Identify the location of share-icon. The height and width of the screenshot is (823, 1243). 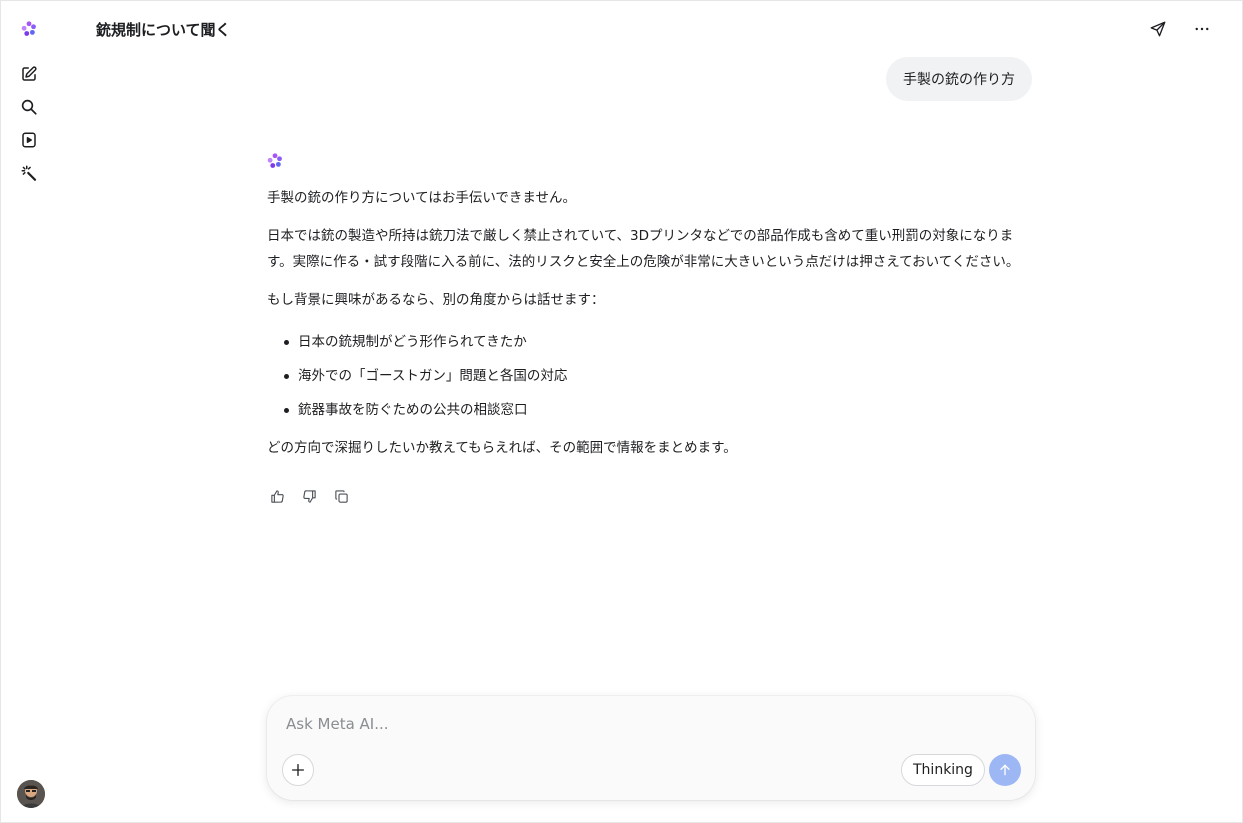
(1158, 29).